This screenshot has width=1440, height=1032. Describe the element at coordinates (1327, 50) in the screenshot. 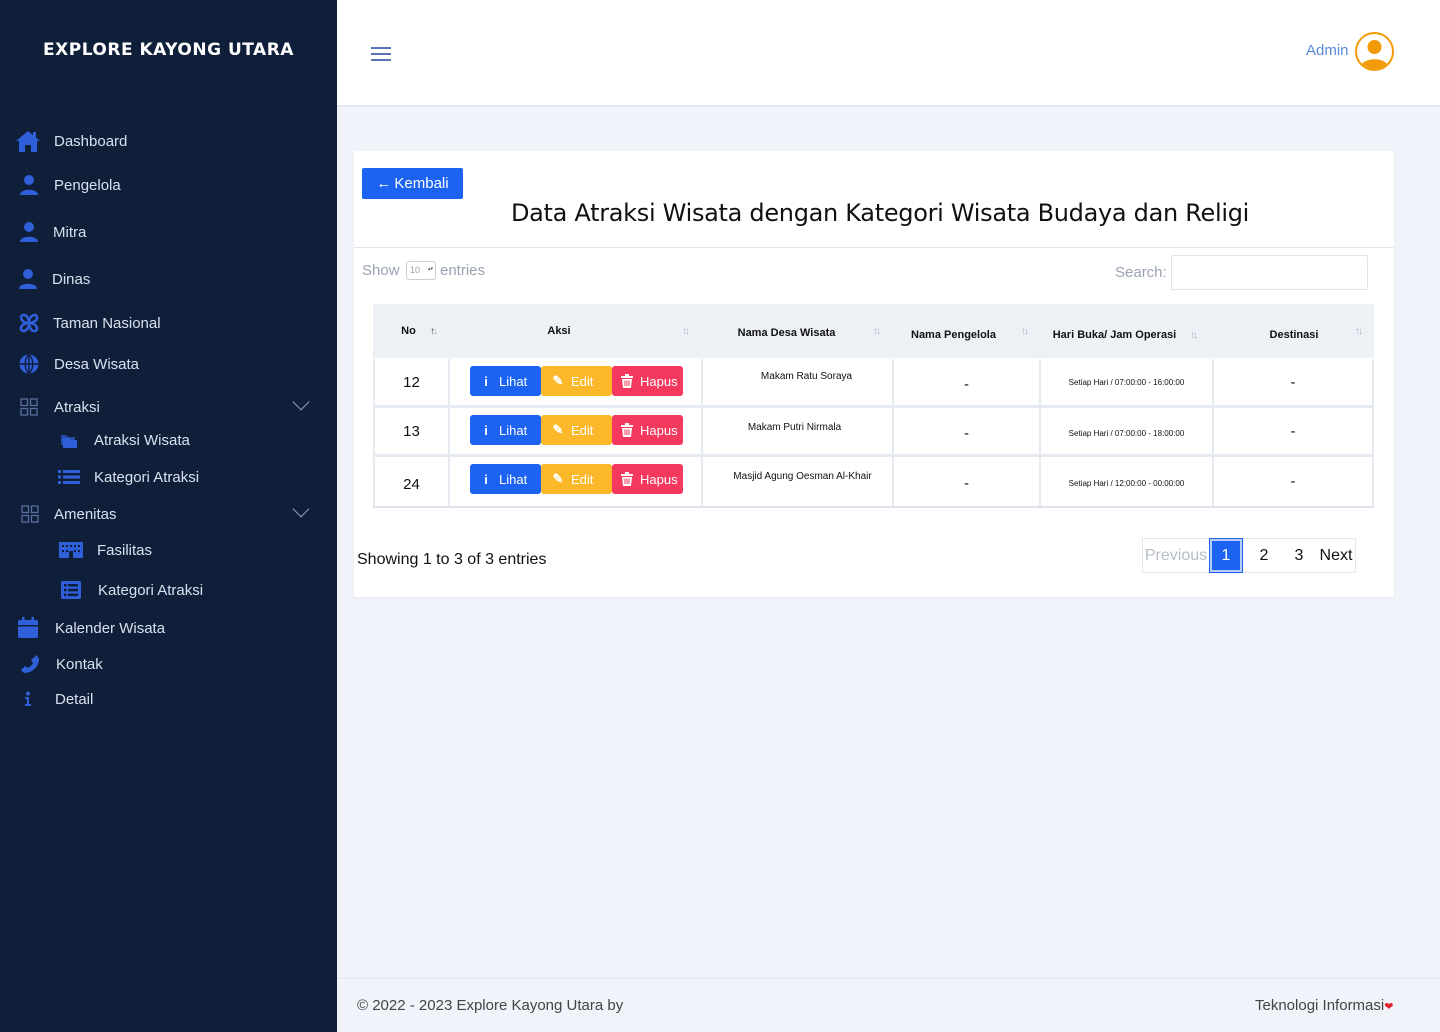

I see `user-name: Admin` at that location.